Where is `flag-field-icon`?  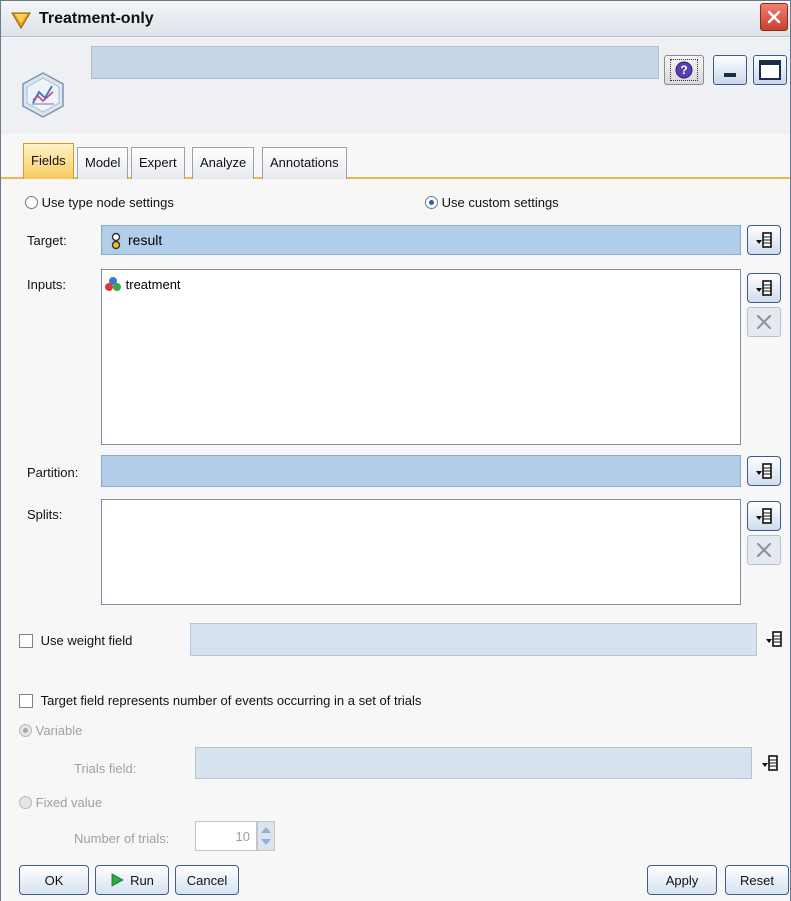 flag-field-icon is located at coordinates (116, 241).